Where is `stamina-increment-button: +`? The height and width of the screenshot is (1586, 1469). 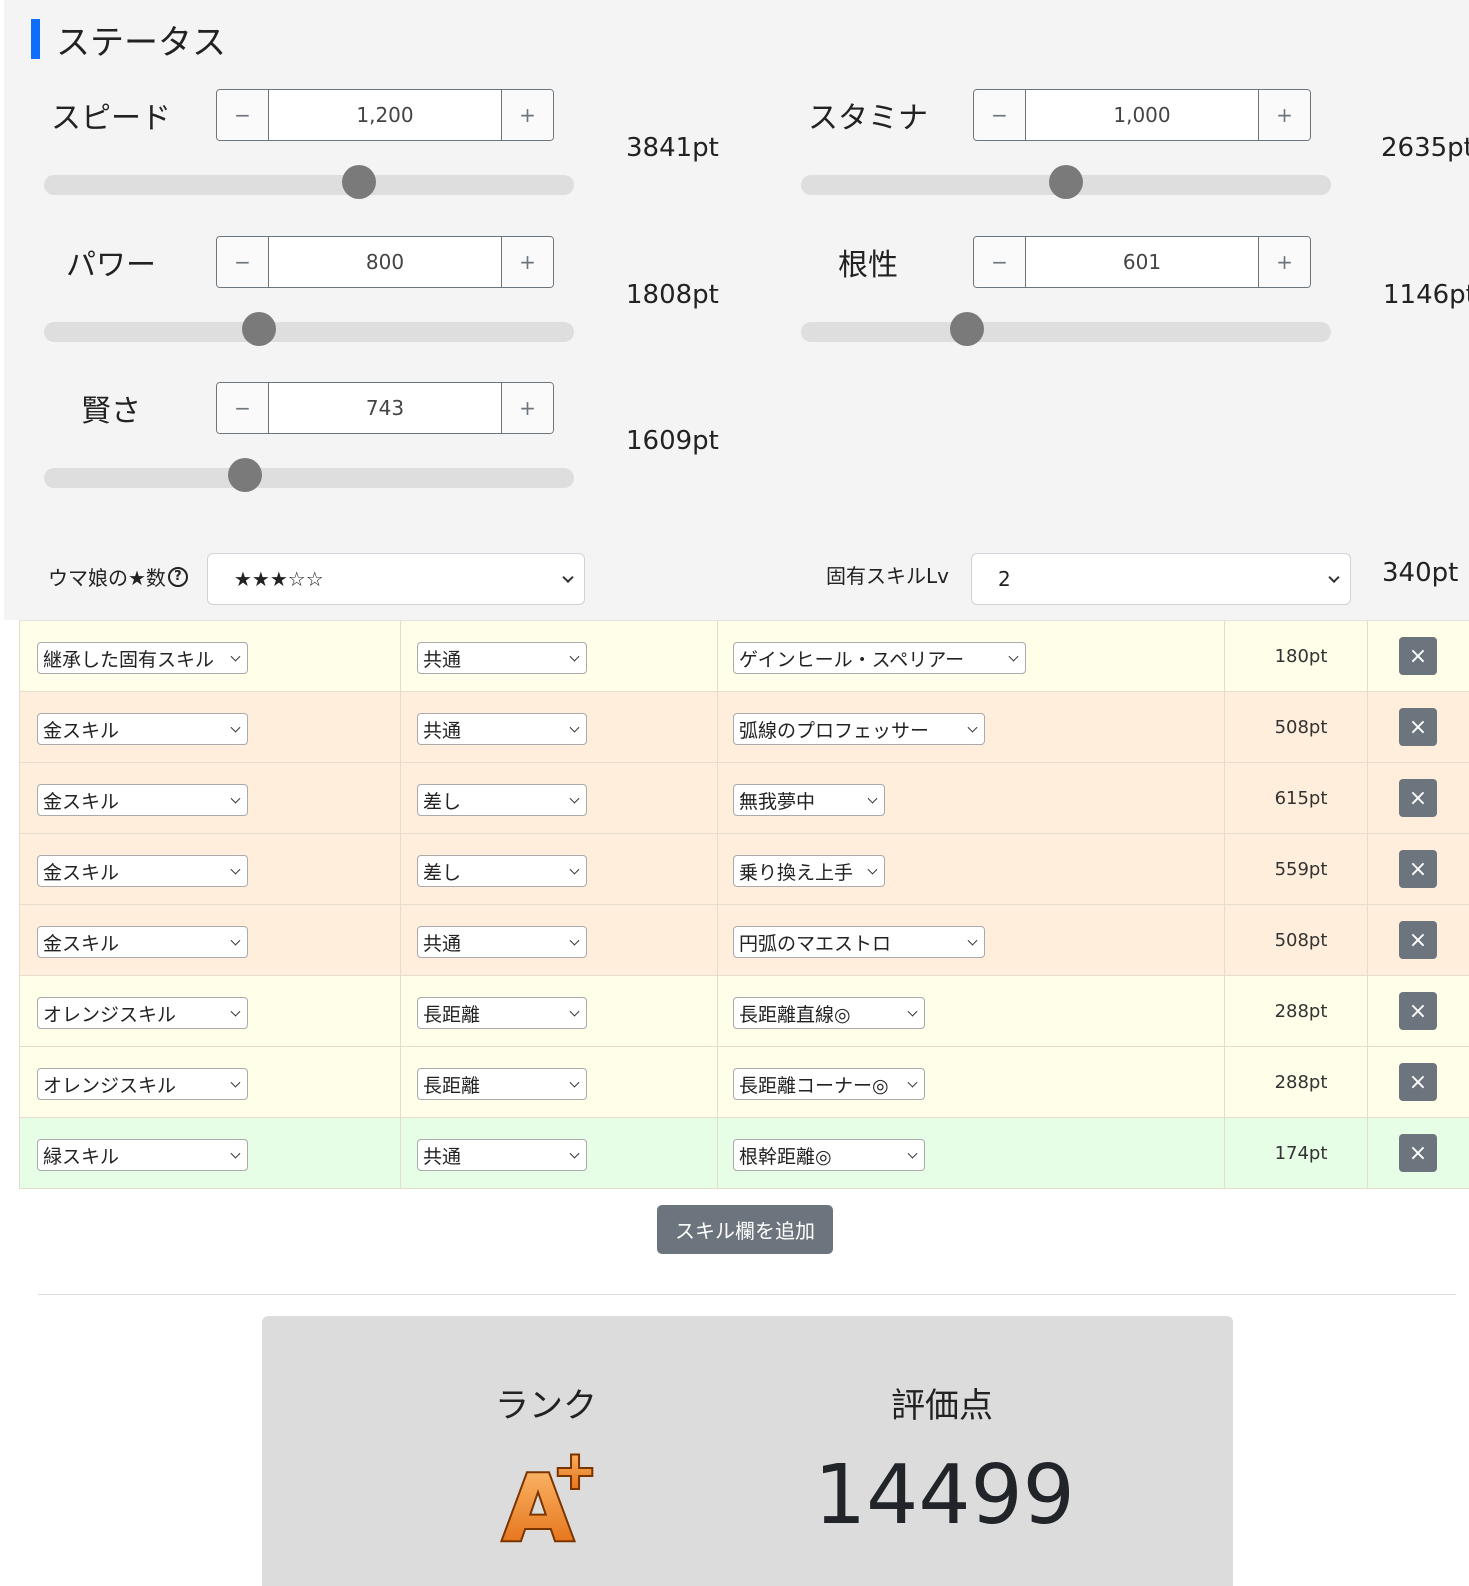
stamina-increment-button: + is located at coordinates (1284, 115).